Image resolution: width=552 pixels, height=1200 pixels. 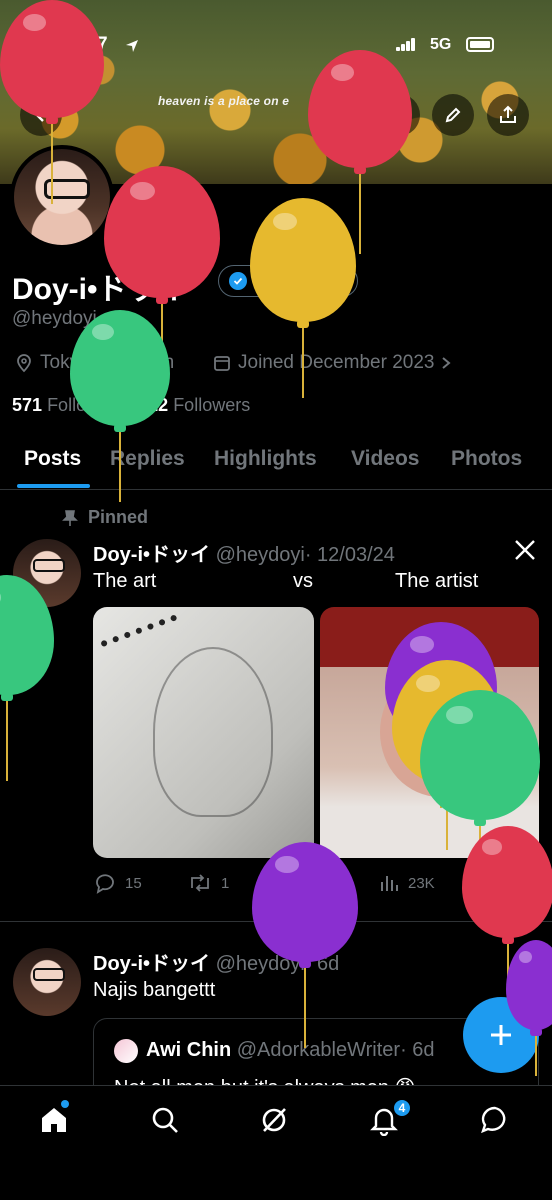 What do you see at coordinates (402, 1108) in the screenshot?
I see `notification-badge: 4` at bounding box center [402, 1108].